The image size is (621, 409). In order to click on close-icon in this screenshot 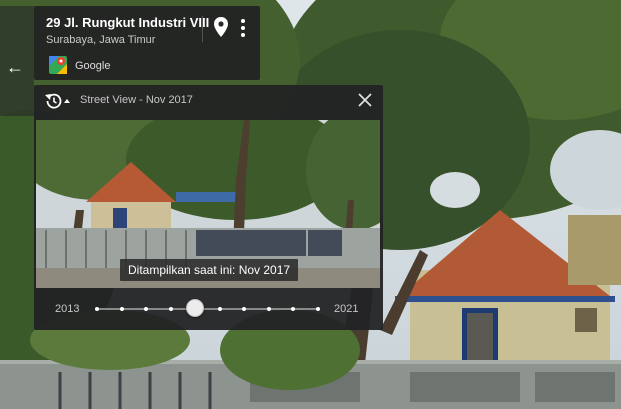, I will do `click(365, 100)`.